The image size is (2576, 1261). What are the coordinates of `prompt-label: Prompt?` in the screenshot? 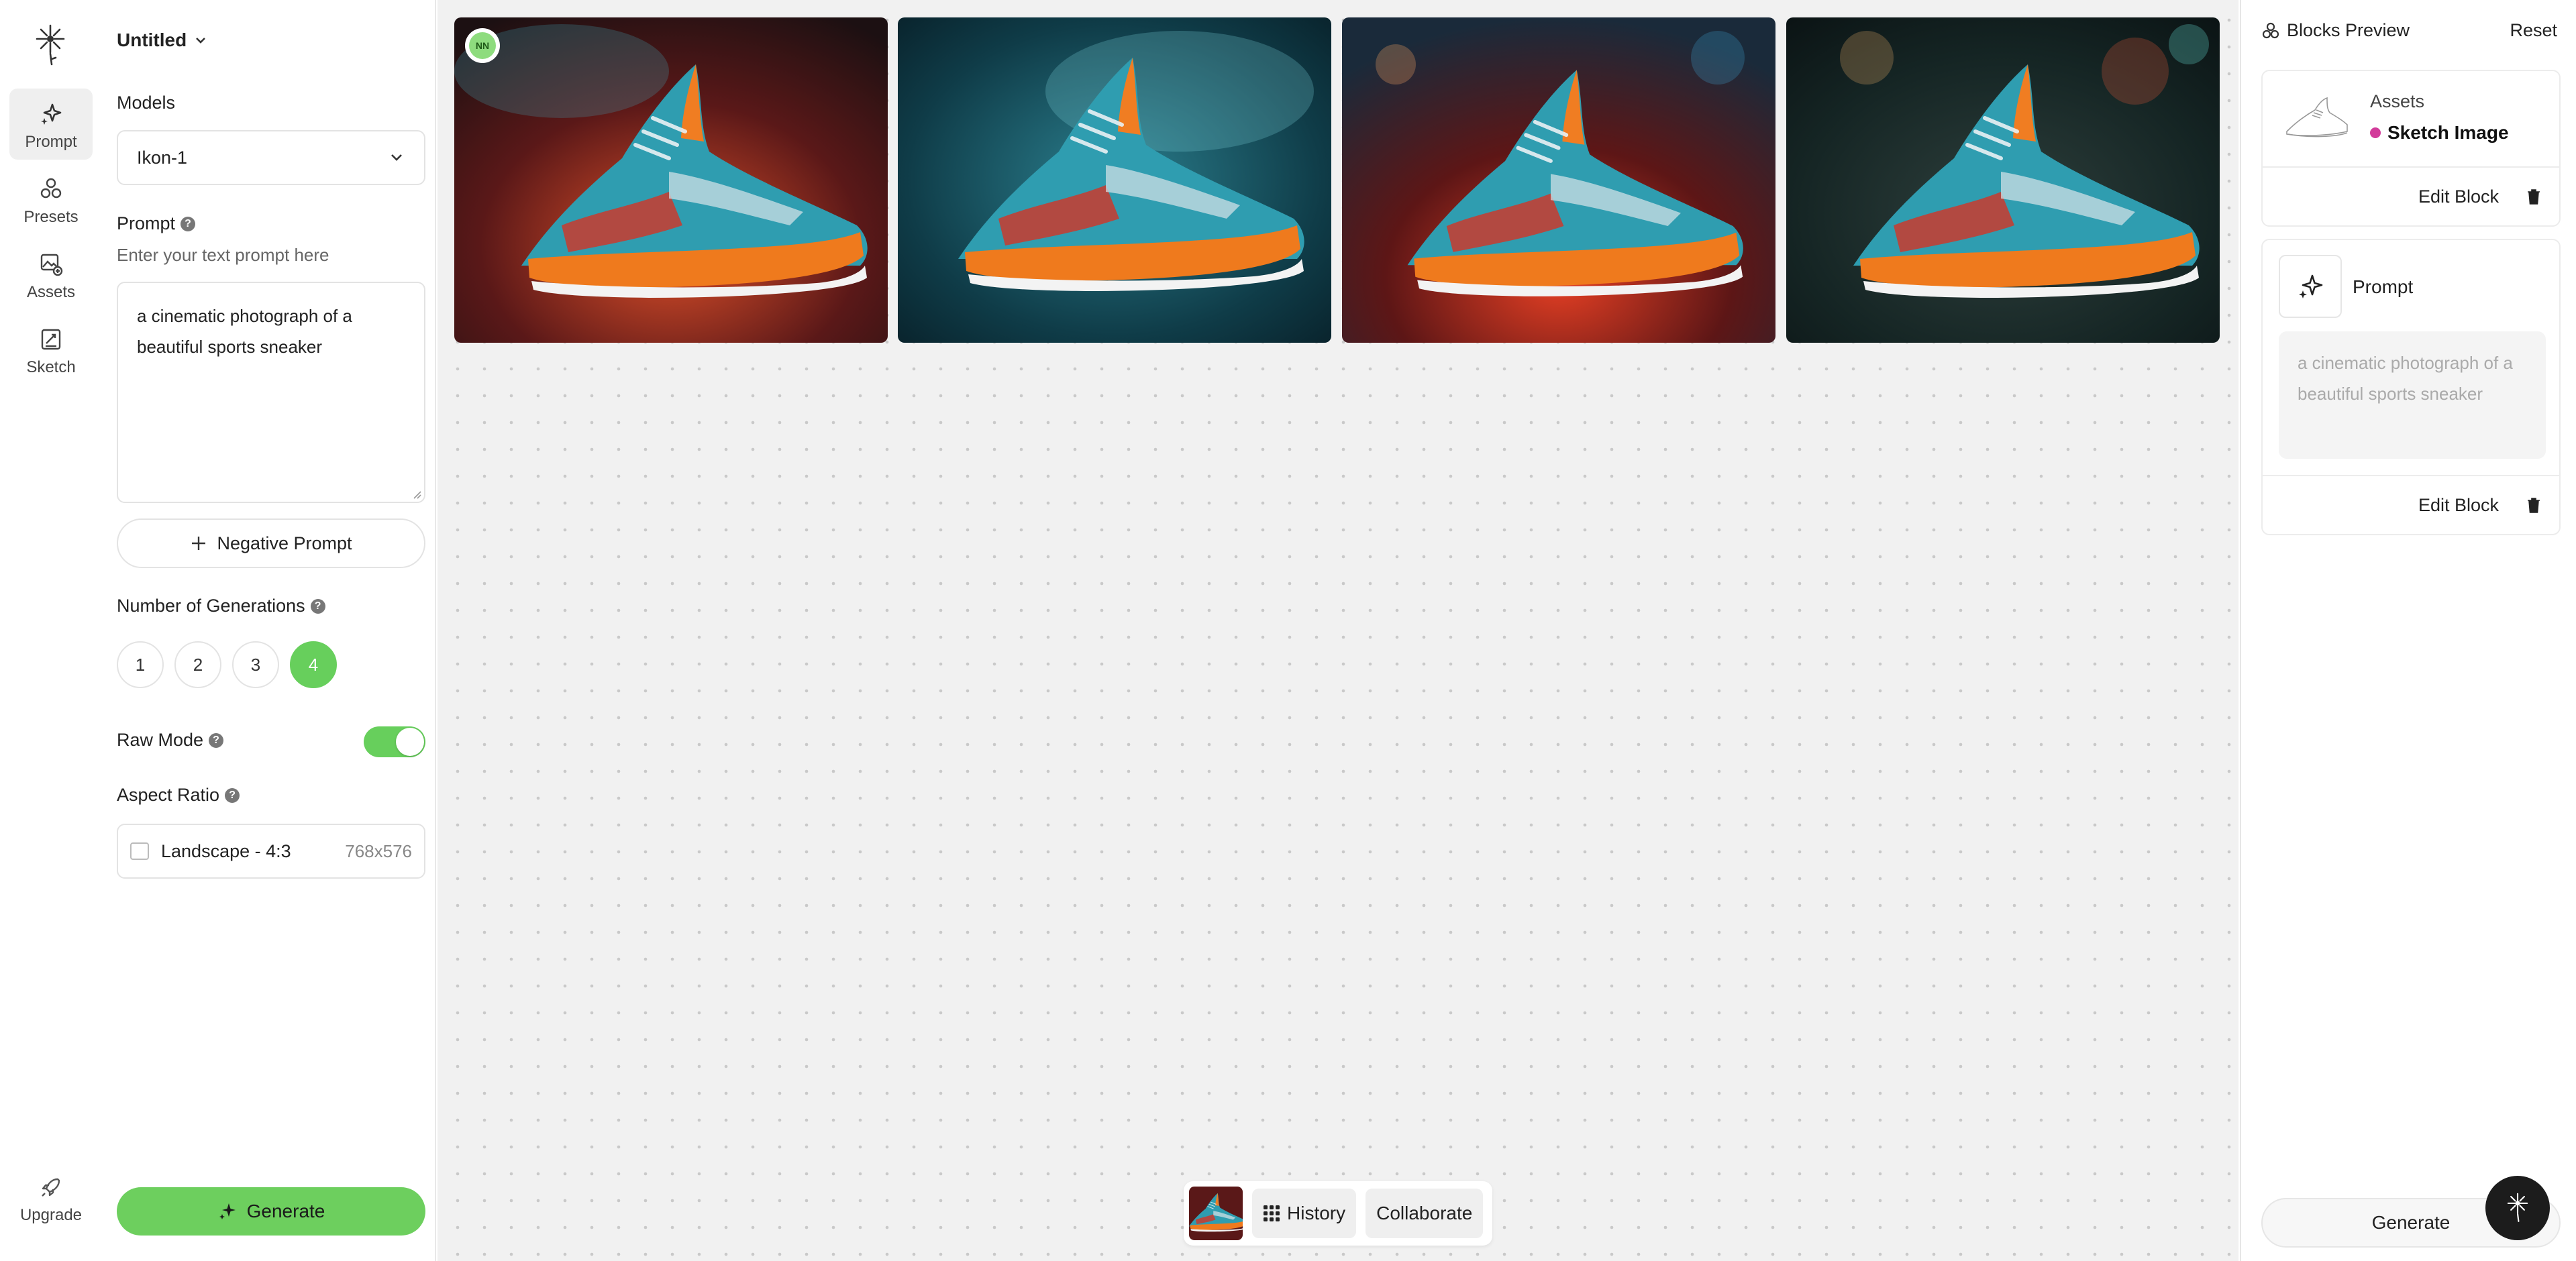 It's located at (156, 224).